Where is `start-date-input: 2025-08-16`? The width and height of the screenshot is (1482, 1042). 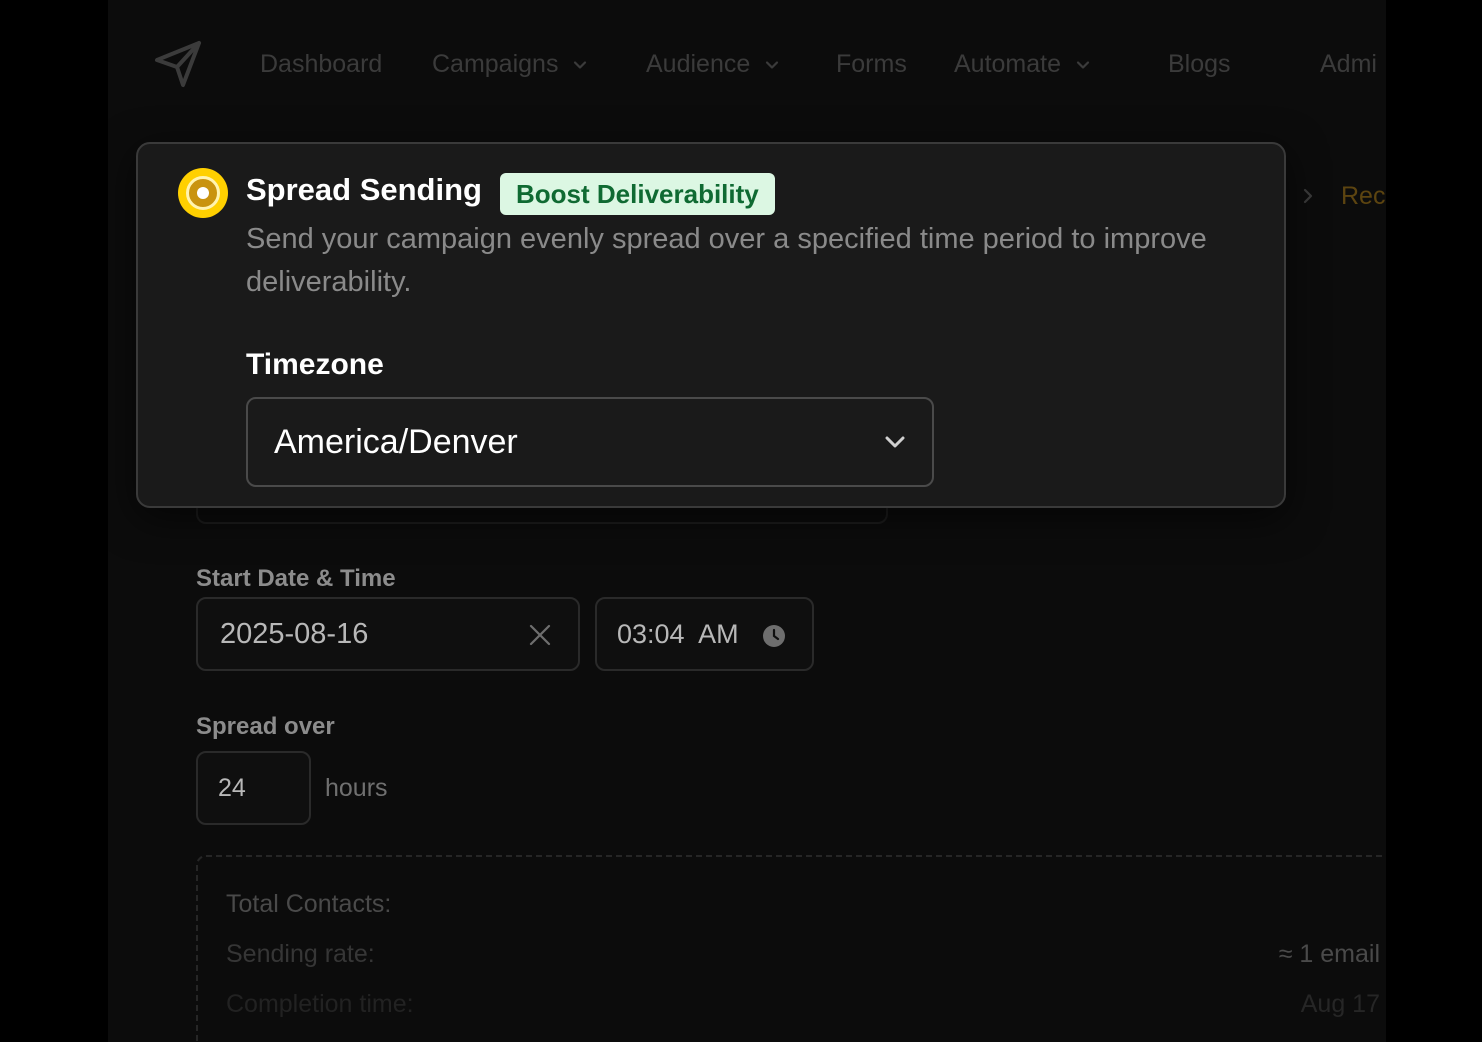
start-date-input: 2025-08-16 is located at coordinates (388, 634).